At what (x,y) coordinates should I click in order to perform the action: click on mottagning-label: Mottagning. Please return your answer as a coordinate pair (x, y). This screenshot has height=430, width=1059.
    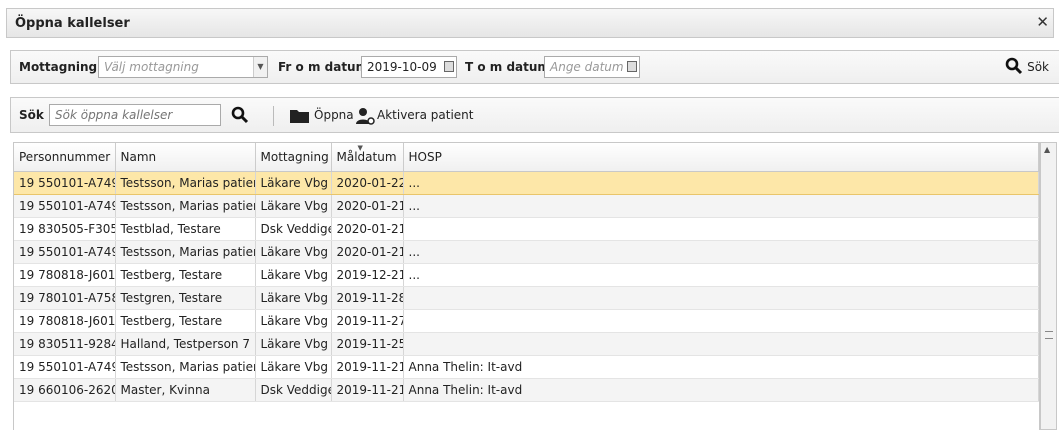
    Looking at the image, I should click on (58, 67).